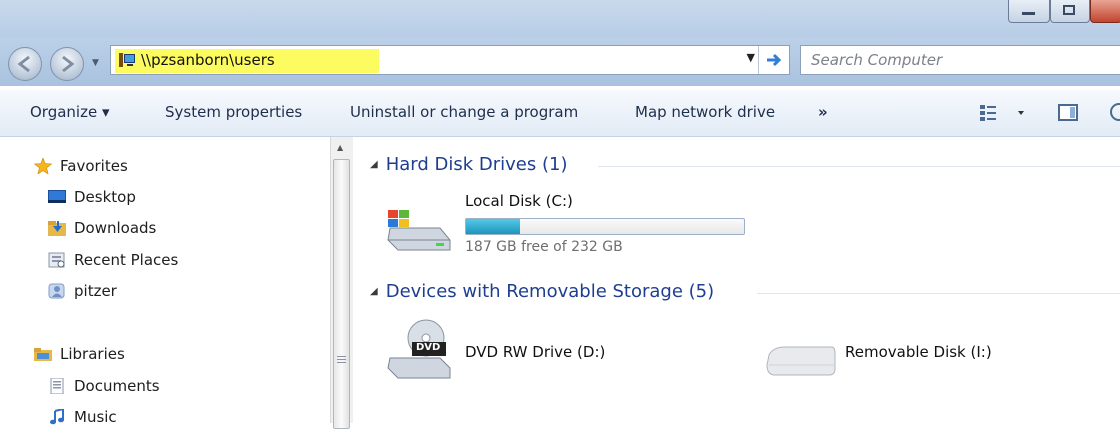 The height and width of the screenshot is (429, 1120). What do you see at coordinates (117, 386) in the screenshot?
I see `sidebar-item-label: Documents` at bounding box center [117, 386].